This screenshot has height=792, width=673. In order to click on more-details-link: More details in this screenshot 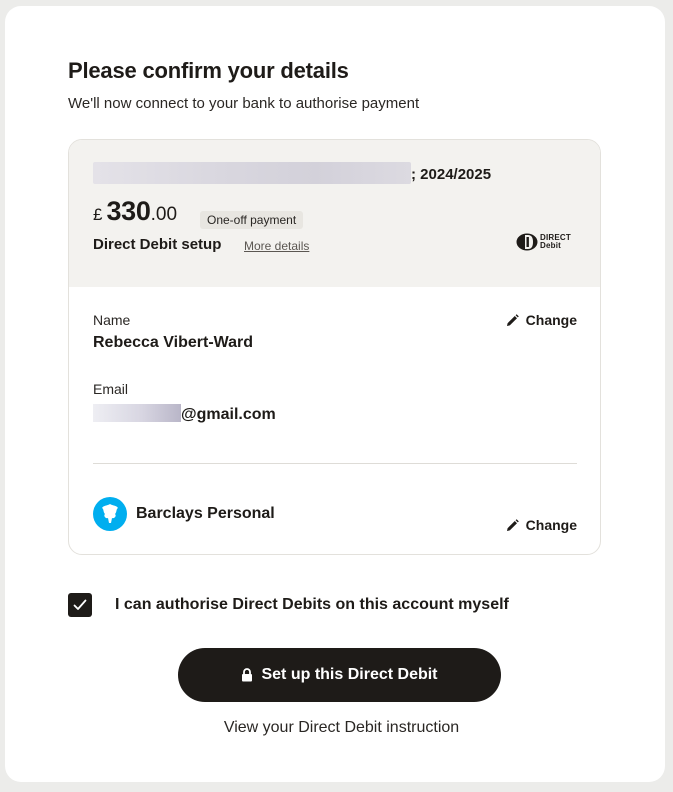, I will do `click(276, 246)`.